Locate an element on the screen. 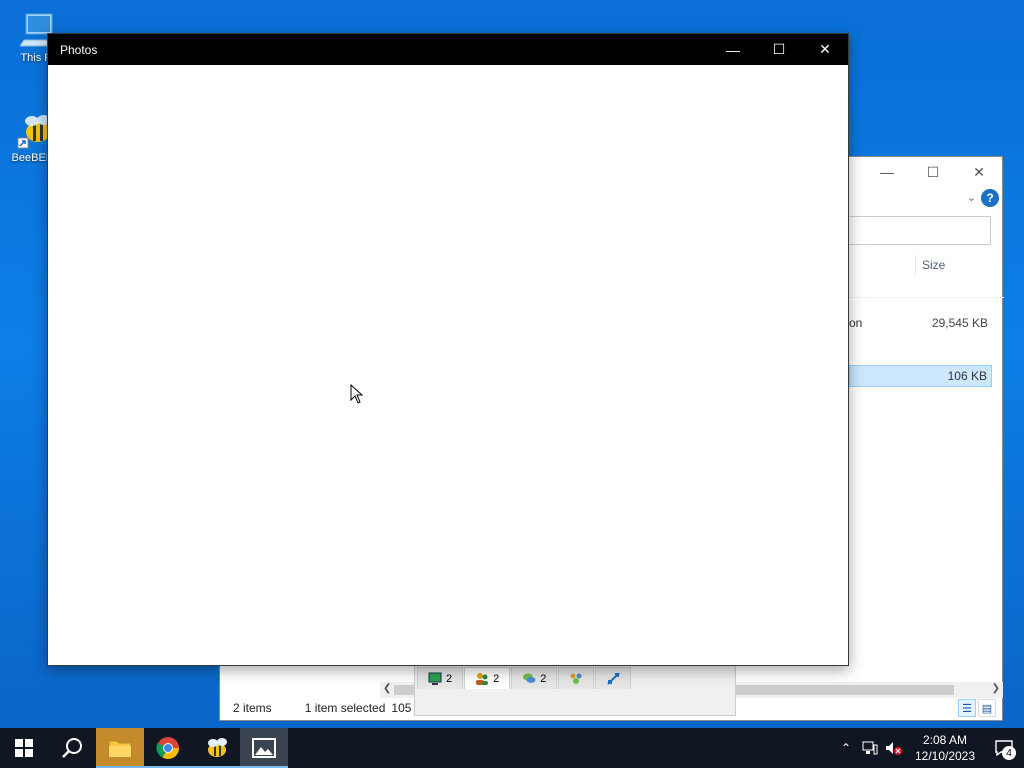  tab-chats: 2 is located at coordinates (534, 678).